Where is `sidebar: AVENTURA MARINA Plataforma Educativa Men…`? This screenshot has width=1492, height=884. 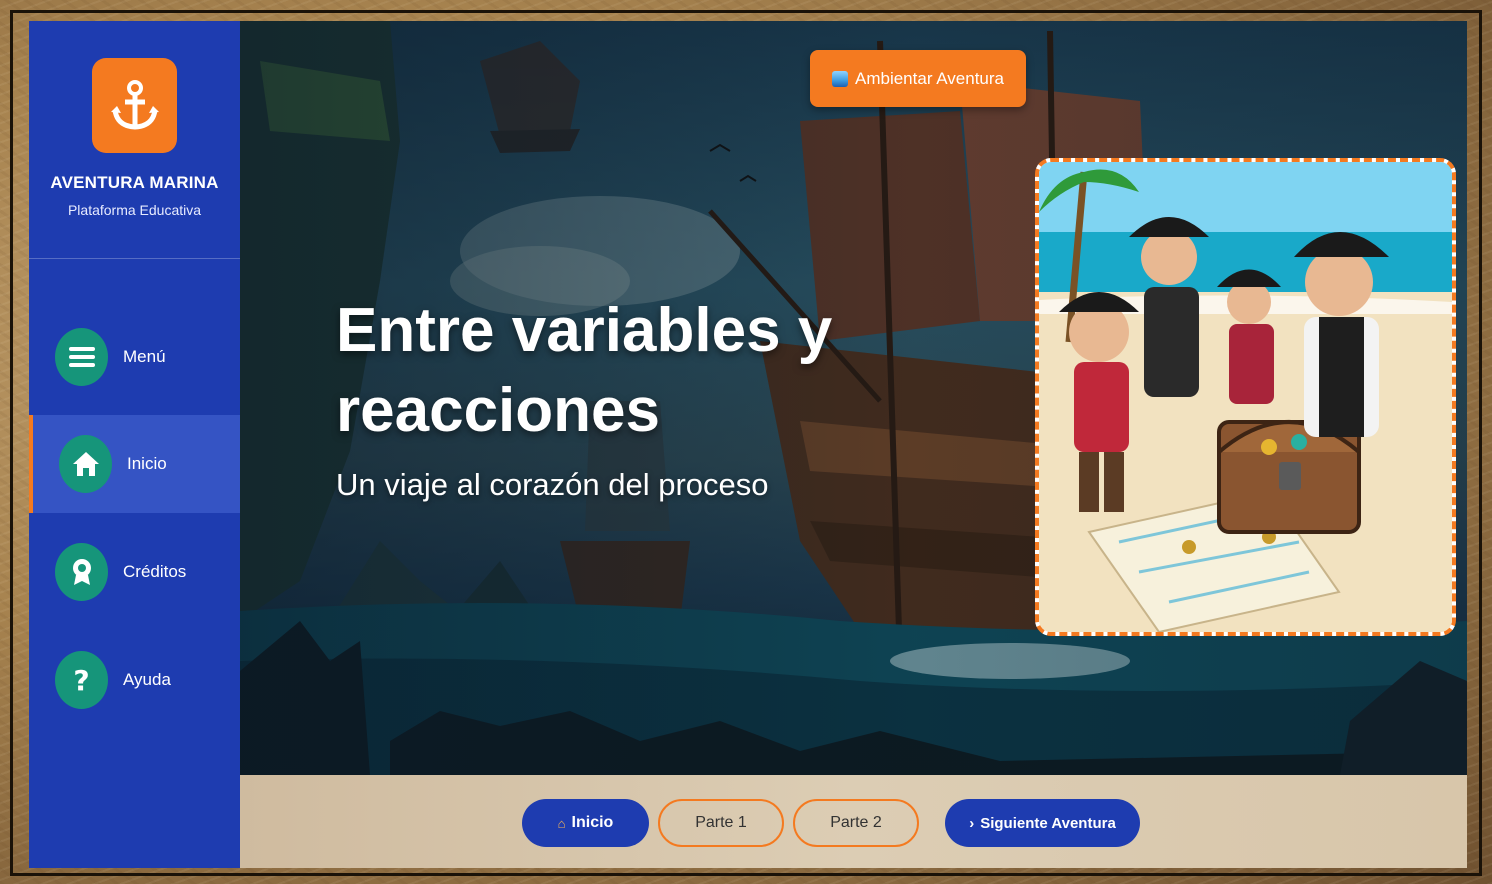 sidebar: AVENTURA MARINA Plataforma Educativa Men… is located at coordinates (134, 444).